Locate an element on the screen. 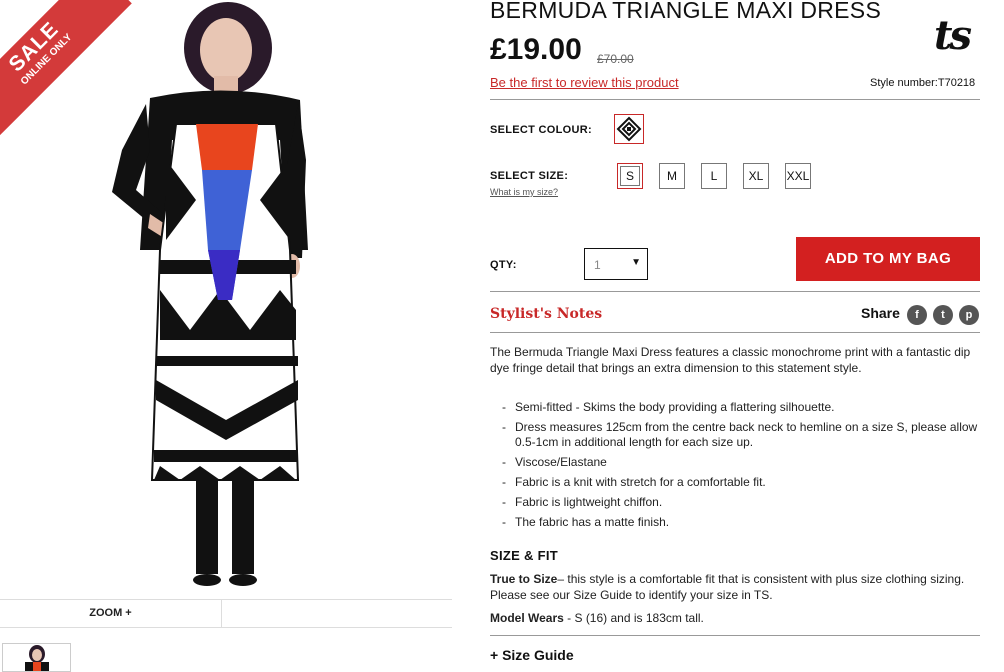 The image size is (1004, 672). thumbnail-photo is located at coordinates (37, 658).